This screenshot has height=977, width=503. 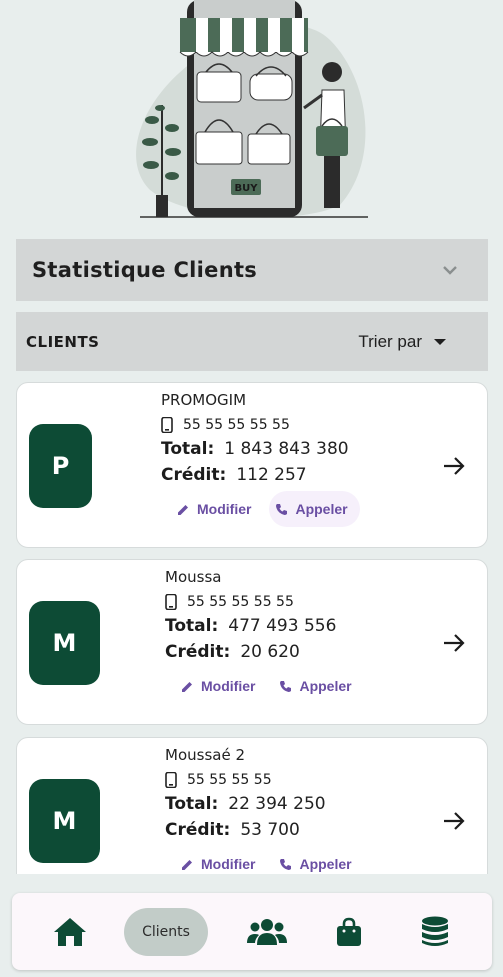 I want to click on sort-label: Trier par, so click(x=390, y=341).